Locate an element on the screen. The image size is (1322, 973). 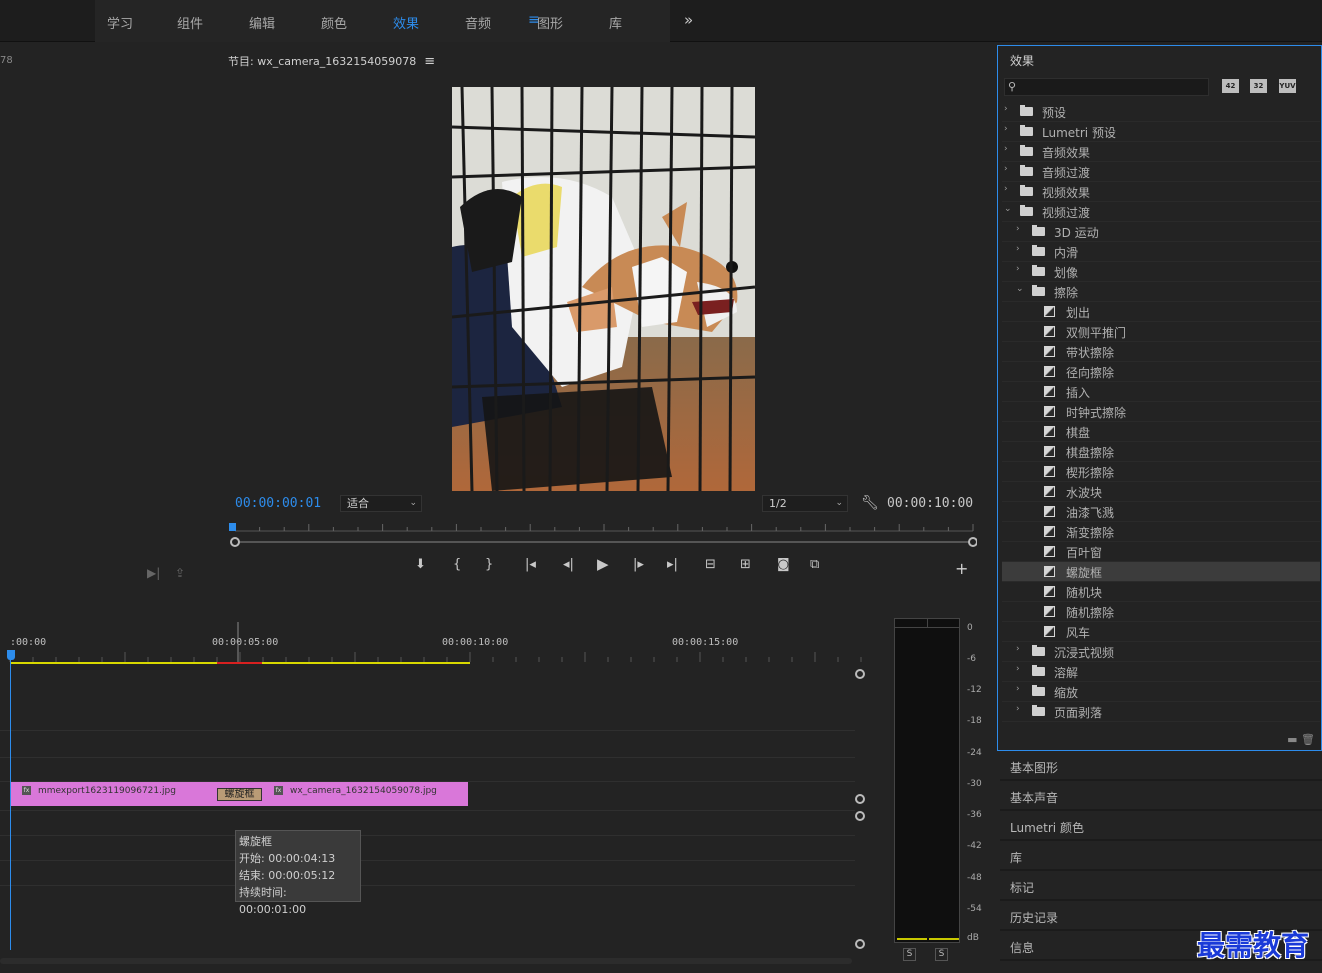
effects-folder: › 内滑 is located at coordinates (1161, 252).